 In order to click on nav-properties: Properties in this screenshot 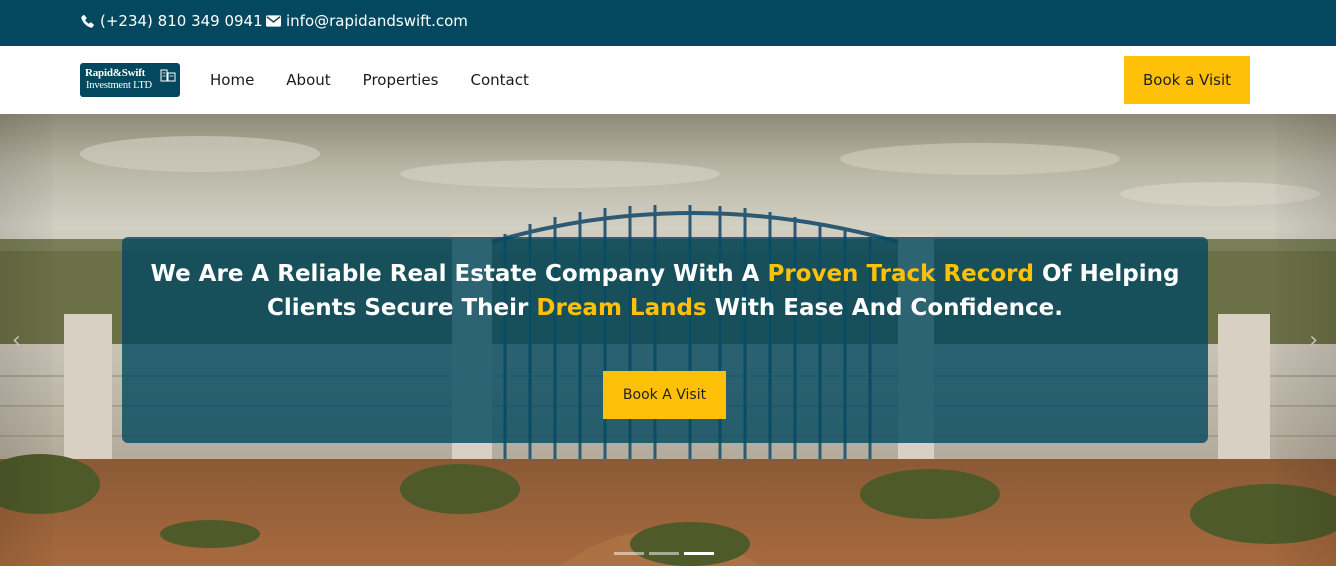, I will do `click(401, 80)`.